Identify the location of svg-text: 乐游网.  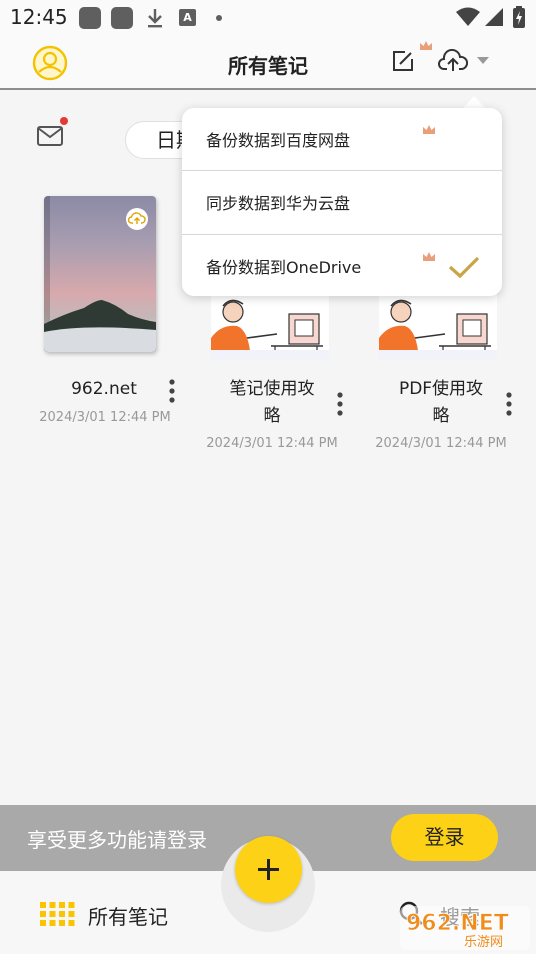
(483, 942).